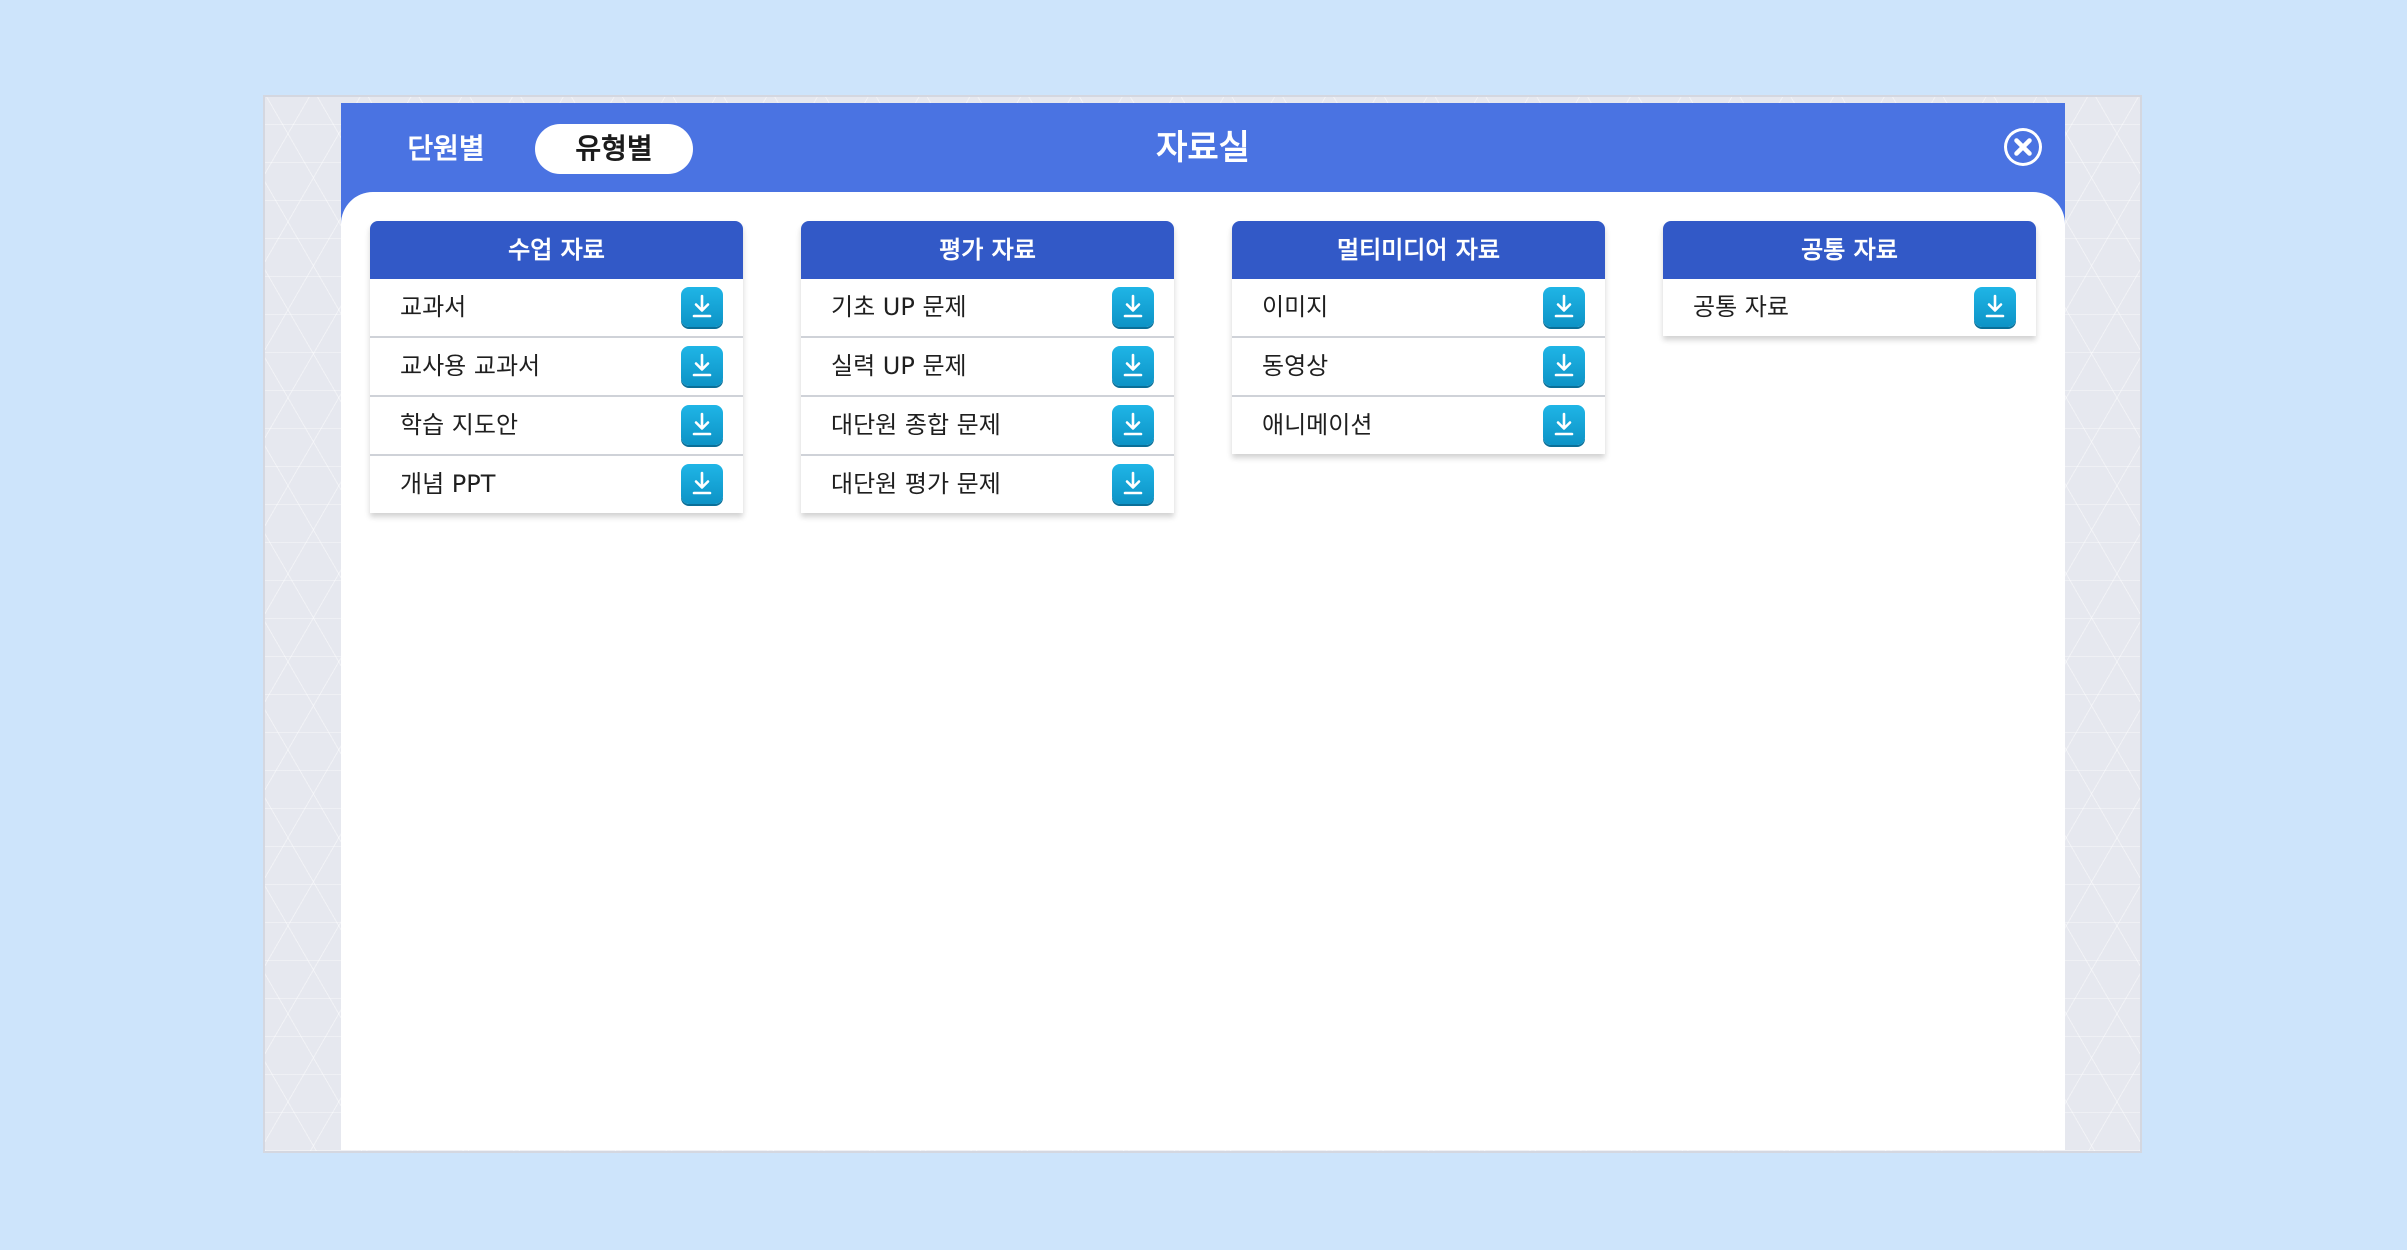  What do you see at coordinates (899, 307) in the screenshot?
I see `list-item-label: 기초 UP 문제` at bounding box center [899, 307].